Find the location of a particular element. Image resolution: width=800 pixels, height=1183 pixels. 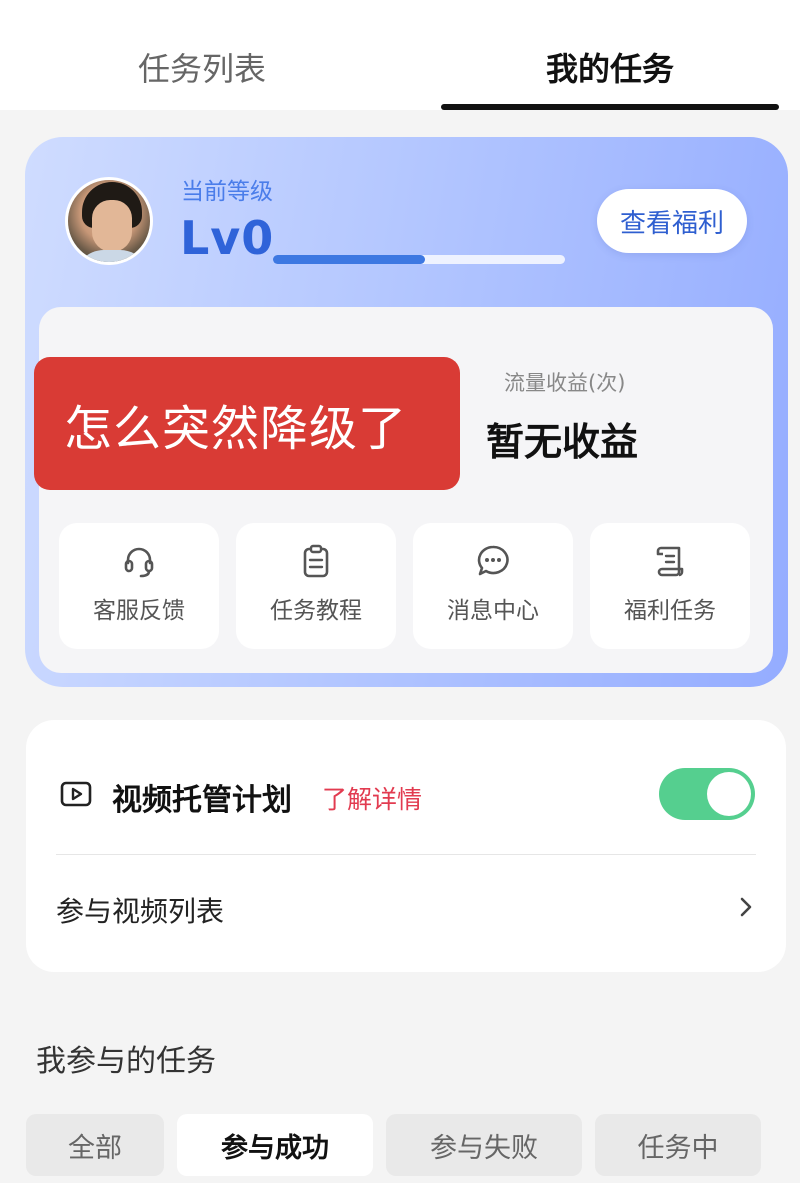

avatar-shirt is located at coordinates (112, 256).